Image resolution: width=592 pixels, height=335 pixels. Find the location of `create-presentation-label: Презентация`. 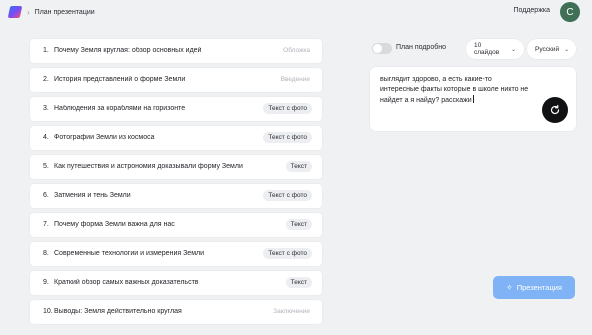

create-presentation-label: Презентация is located at coordinates (539, 287).